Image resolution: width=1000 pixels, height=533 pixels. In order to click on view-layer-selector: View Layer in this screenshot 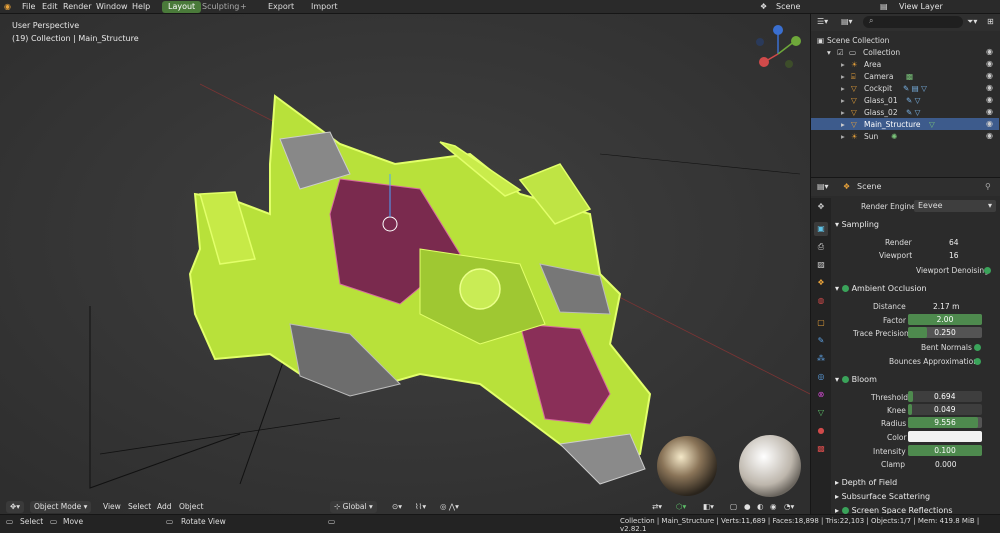, I will do `click(921, 6)`.